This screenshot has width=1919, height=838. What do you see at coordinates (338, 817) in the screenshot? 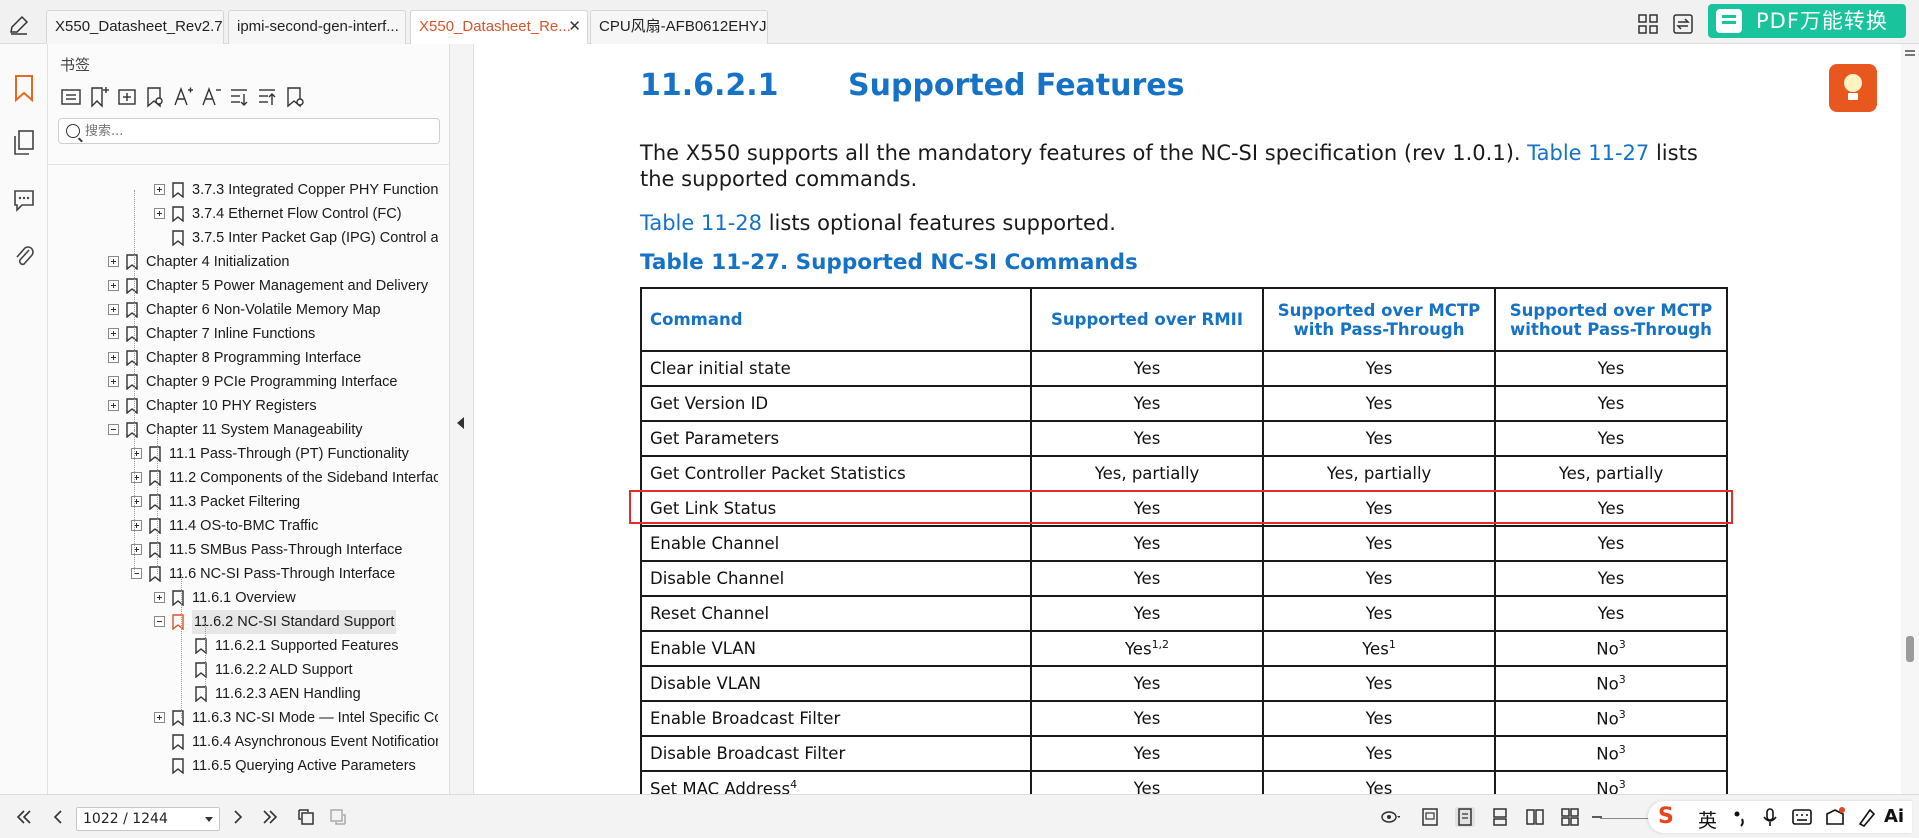
I see `forward-view-icon` at bounding box center [338, 817].